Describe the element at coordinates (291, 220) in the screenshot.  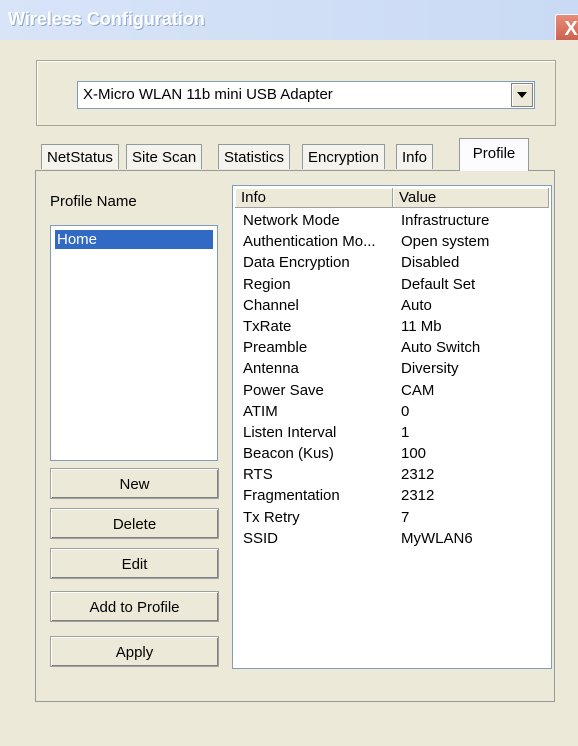
I see `row-key: Network Mode` at that location.